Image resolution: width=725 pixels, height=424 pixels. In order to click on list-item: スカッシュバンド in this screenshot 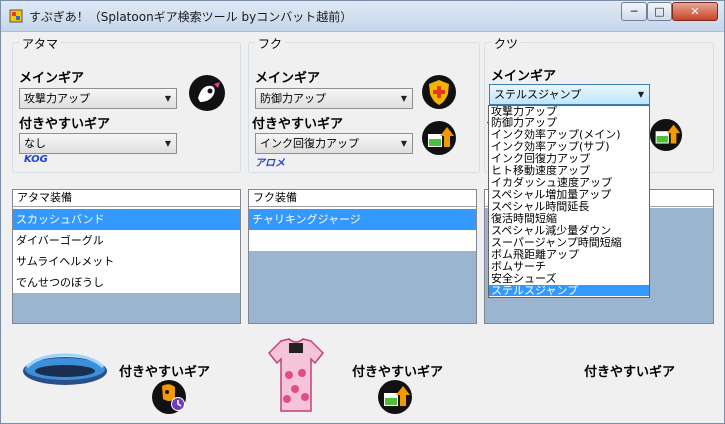, I will do `click(126, 219)`.